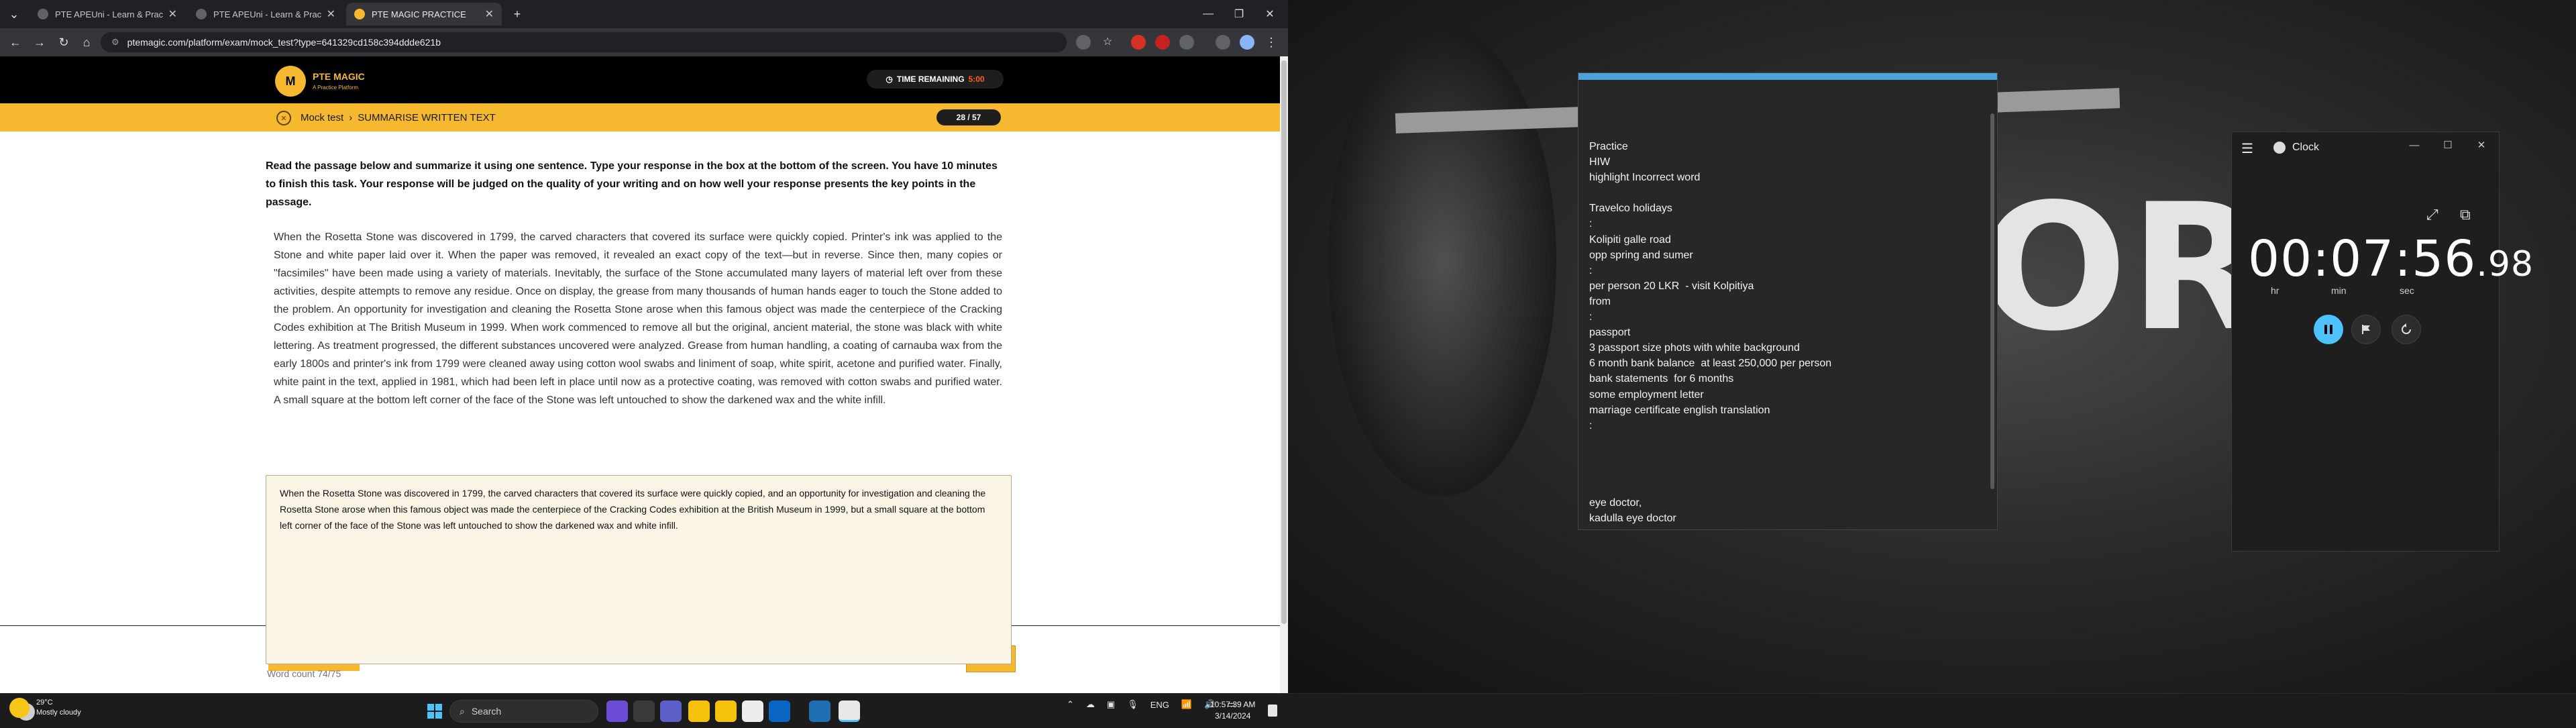 This screenshot has height=728, width=2576. Describe the element at coordinates (1107, 42) in the screenshot. I see `bookmark-star-icon: ☆` at that location.